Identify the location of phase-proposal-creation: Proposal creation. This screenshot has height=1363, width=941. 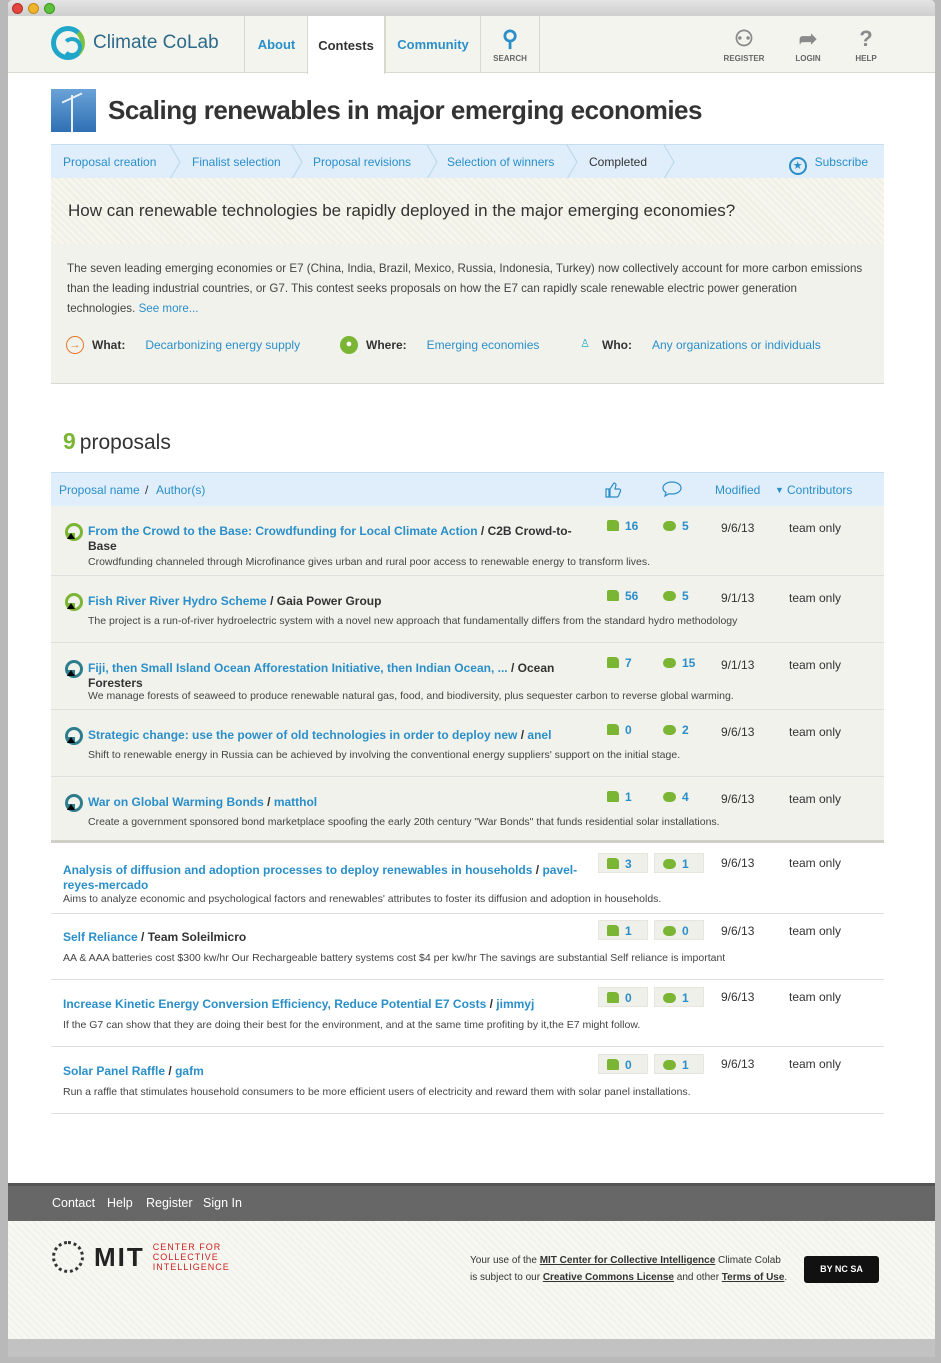
(109, 162).